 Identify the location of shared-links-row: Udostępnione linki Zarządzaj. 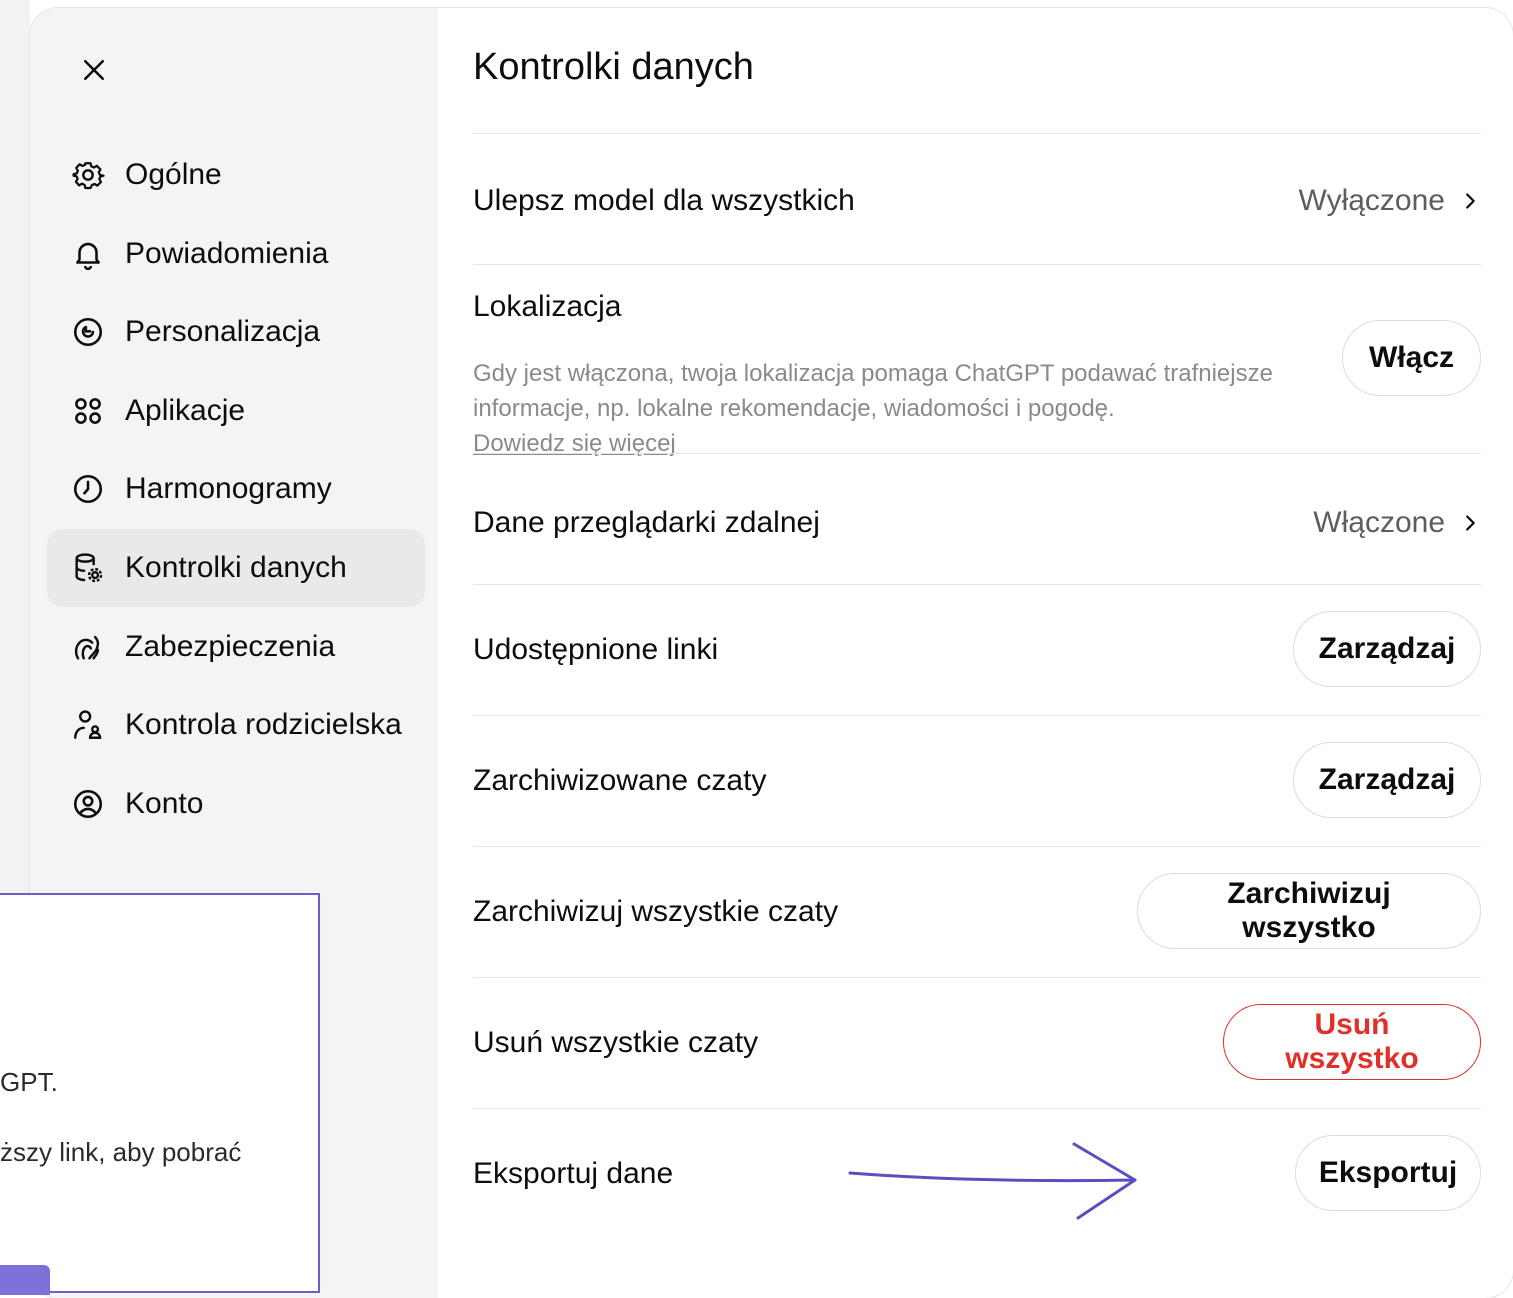
(977, 651).